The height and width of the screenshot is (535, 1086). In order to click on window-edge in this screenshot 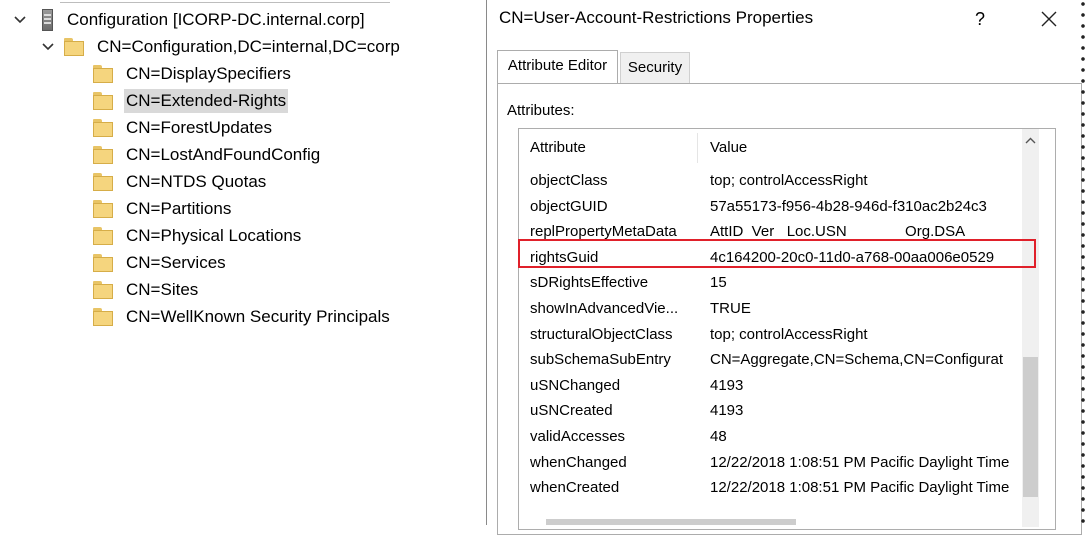, I will do `click(1083, 262)`.